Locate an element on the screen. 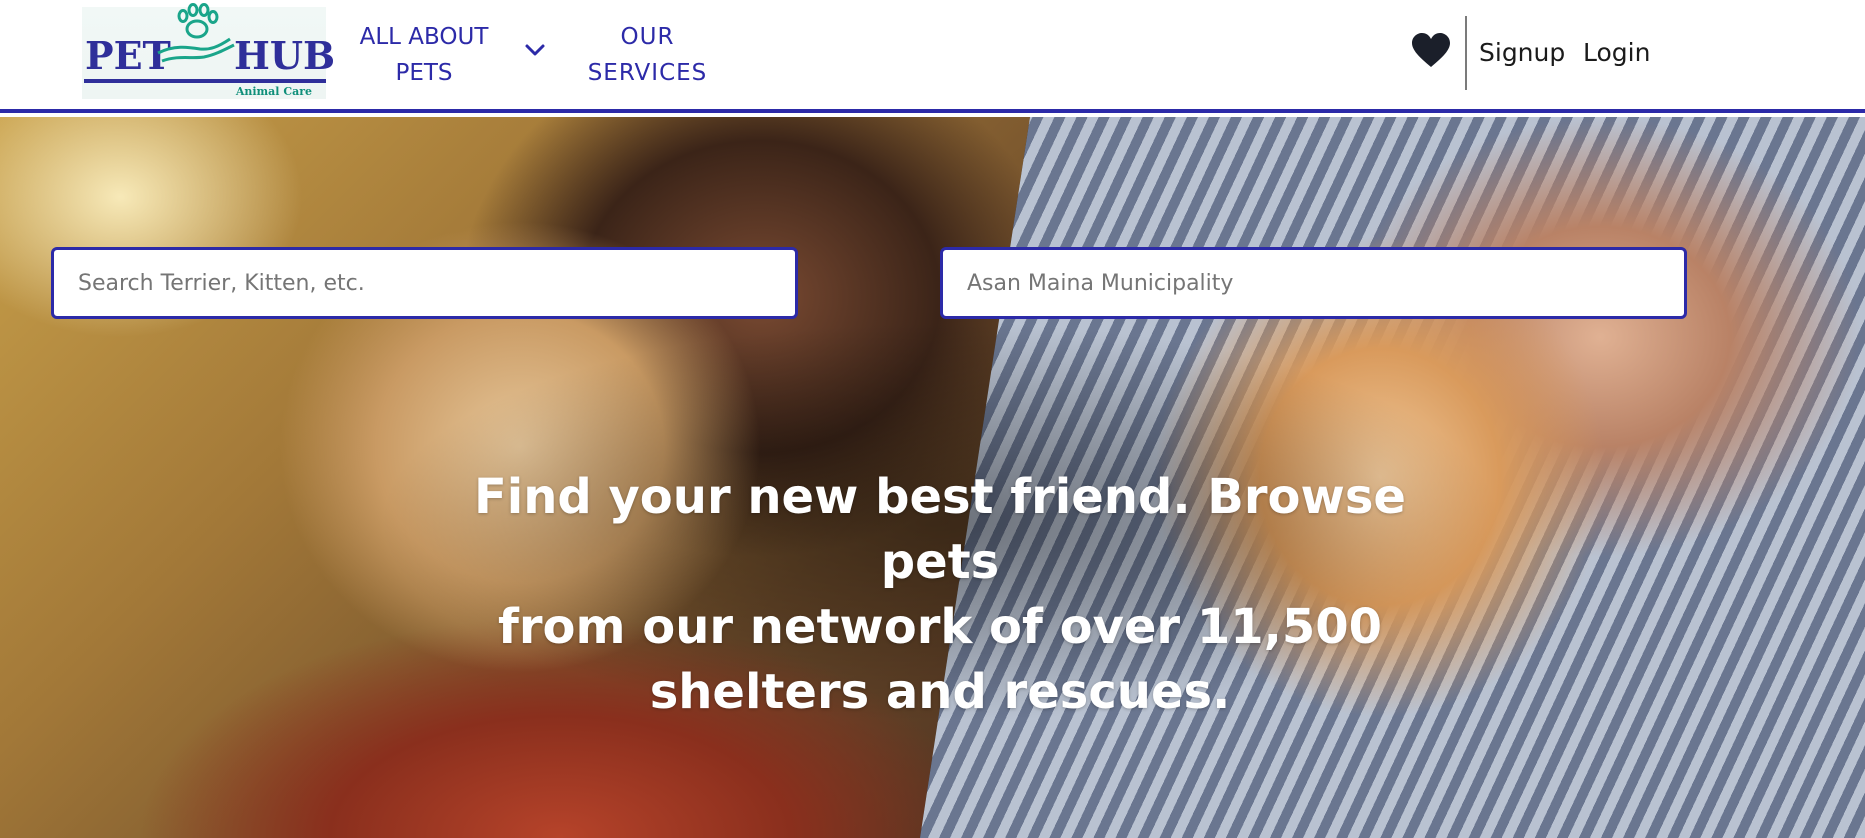 The image size is (1865, 838). pet-search-input is located at coordinates (424, 283).